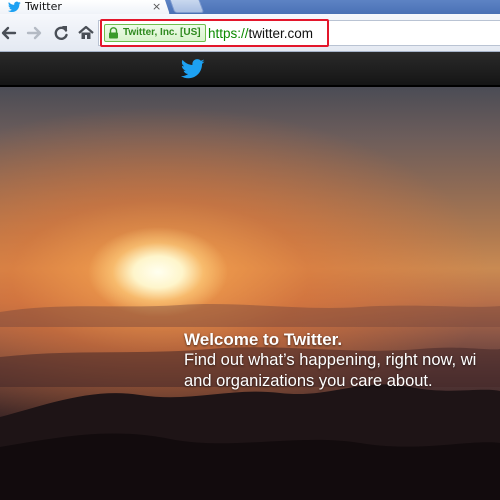  I want to click on welcome-description-line-1: Find out what’s happening, right now, wi, so click(330, 360).